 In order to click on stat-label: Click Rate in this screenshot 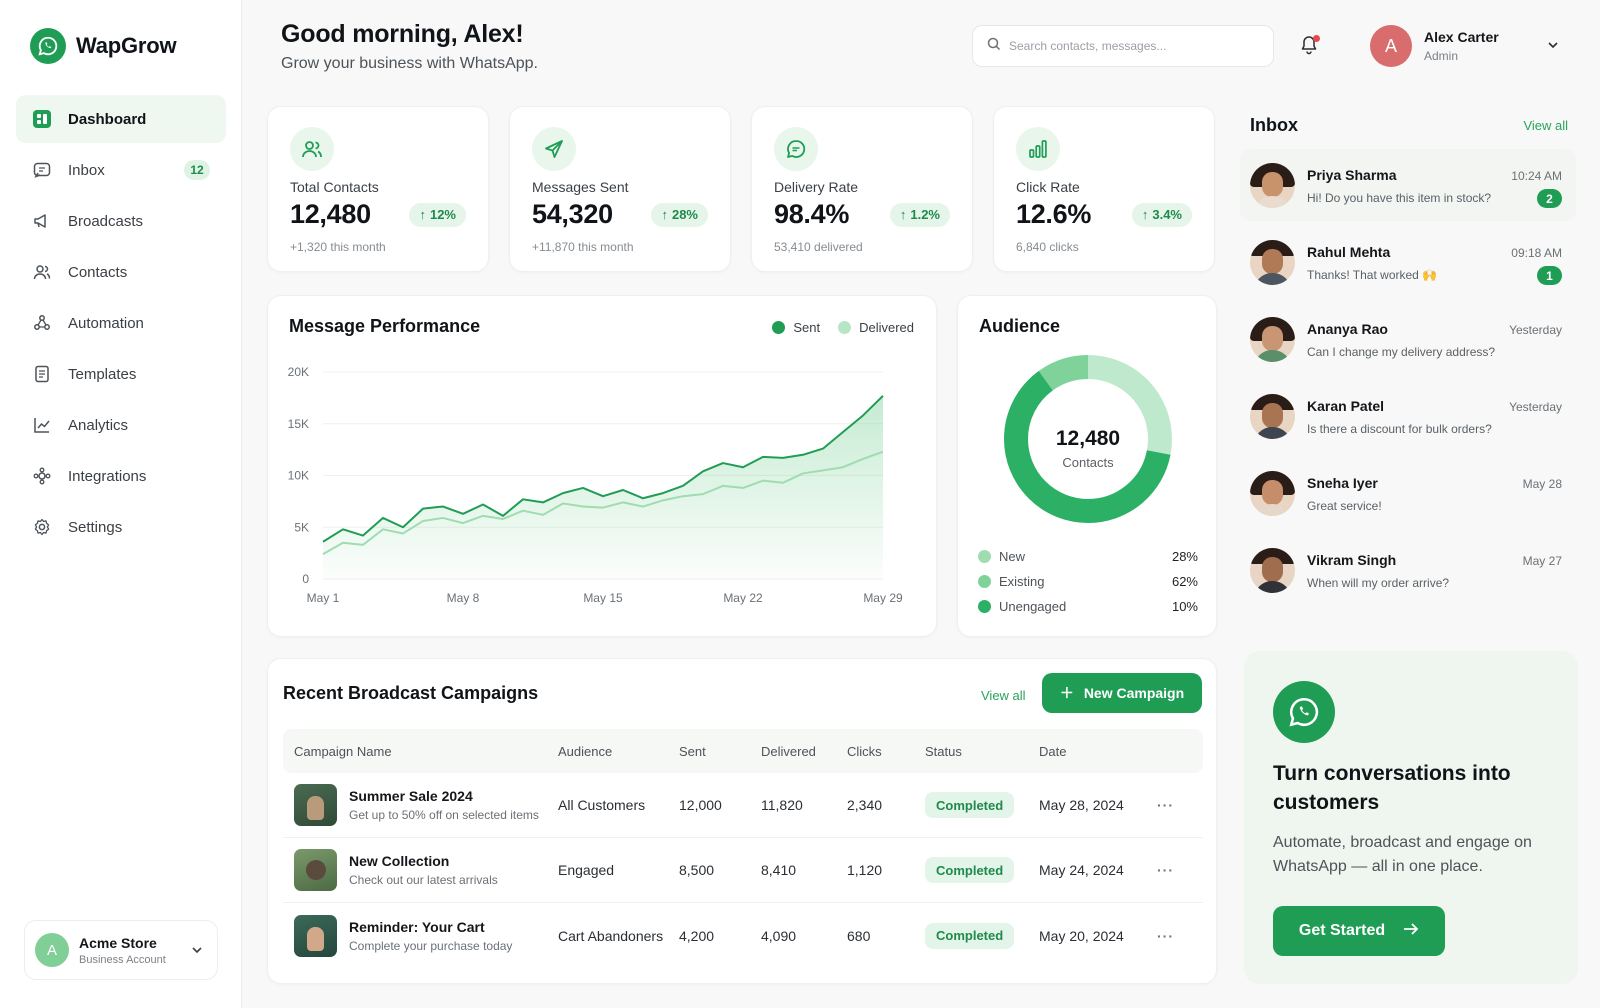, I will do `click(1048, 187)`.